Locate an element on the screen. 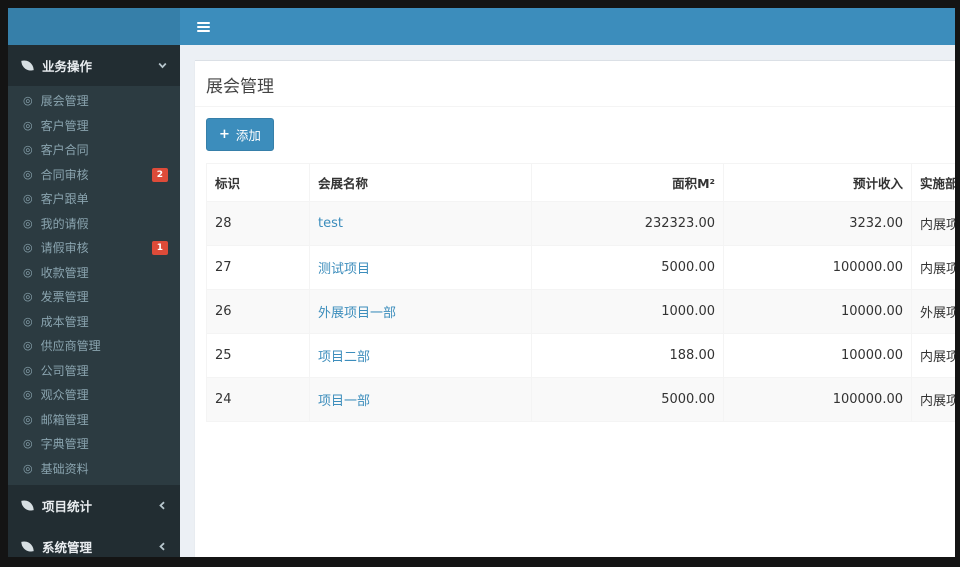 Image resolution: width=960 pixels, height=567 pixels. sidebar-item-label: 公司管理 is located at coordinates (64, 370).